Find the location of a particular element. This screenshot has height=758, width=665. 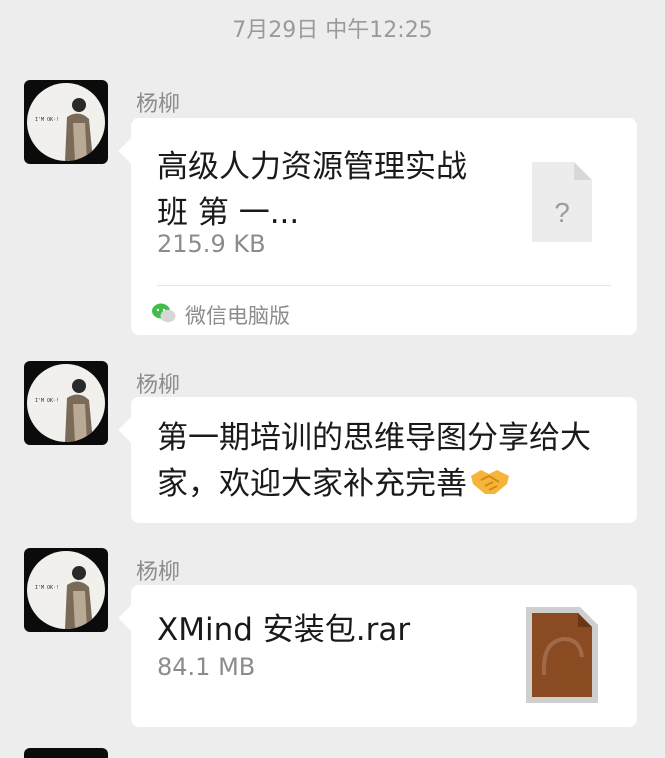

handshake-emoji-icon is located at coordinates (490, 486).